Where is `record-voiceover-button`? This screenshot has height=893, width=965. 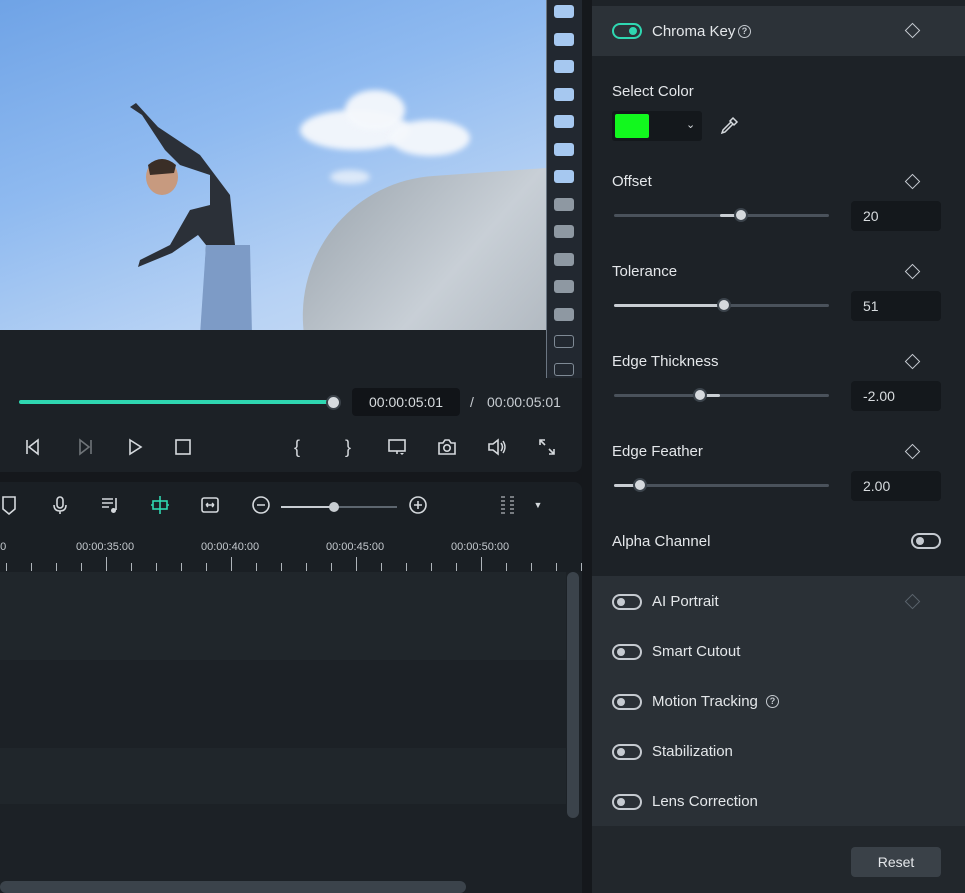 record-voiceover-button is located at coordinates (60, 505).